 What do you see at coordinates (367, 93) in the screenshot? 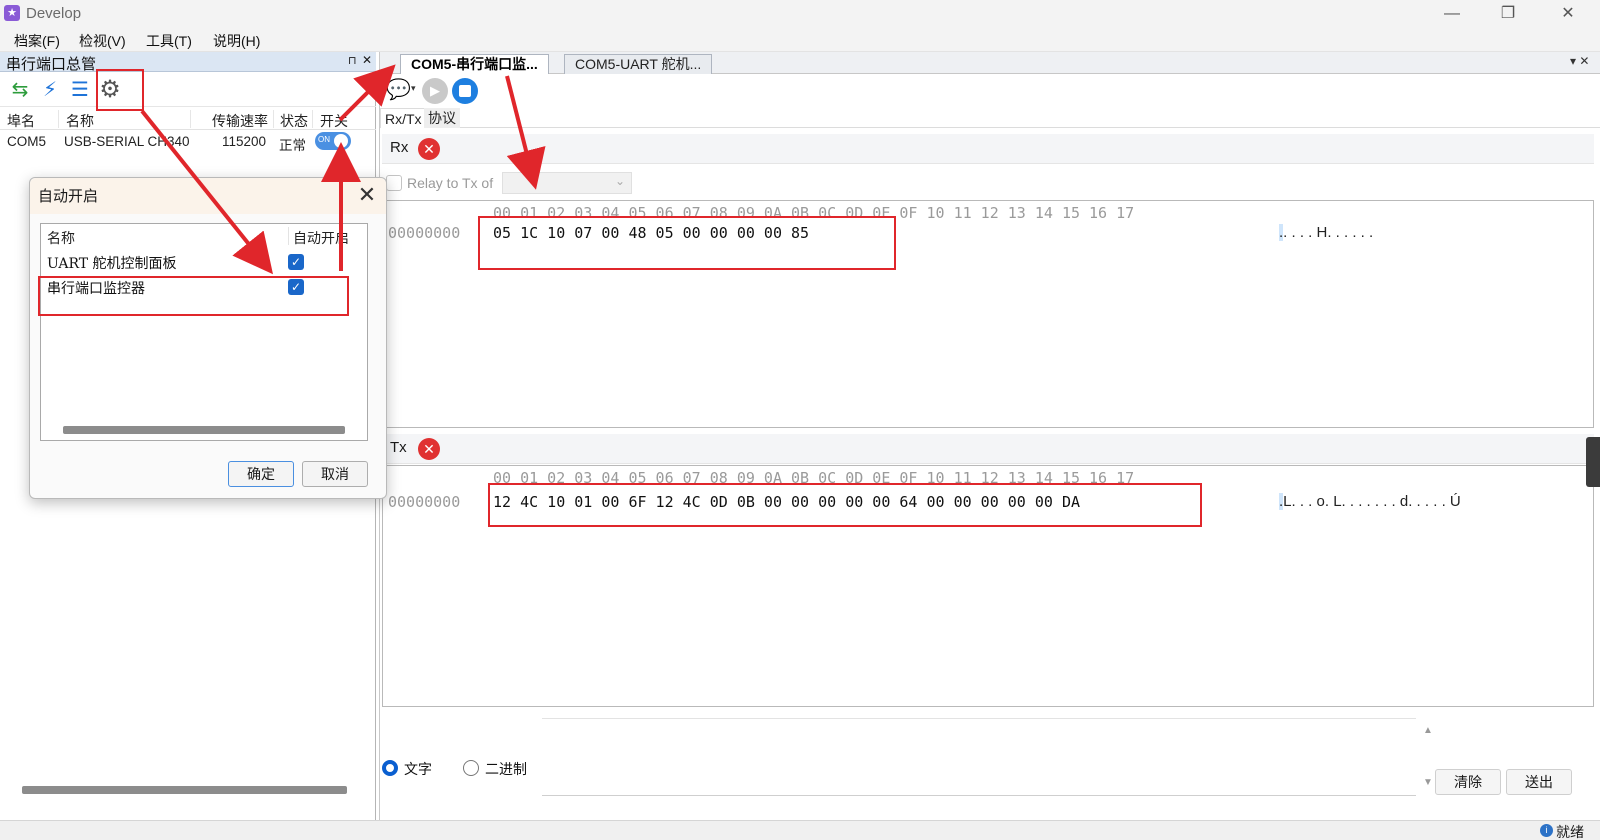
I see `arrow-toggle-to-tab` at bounding box center [367, 93].